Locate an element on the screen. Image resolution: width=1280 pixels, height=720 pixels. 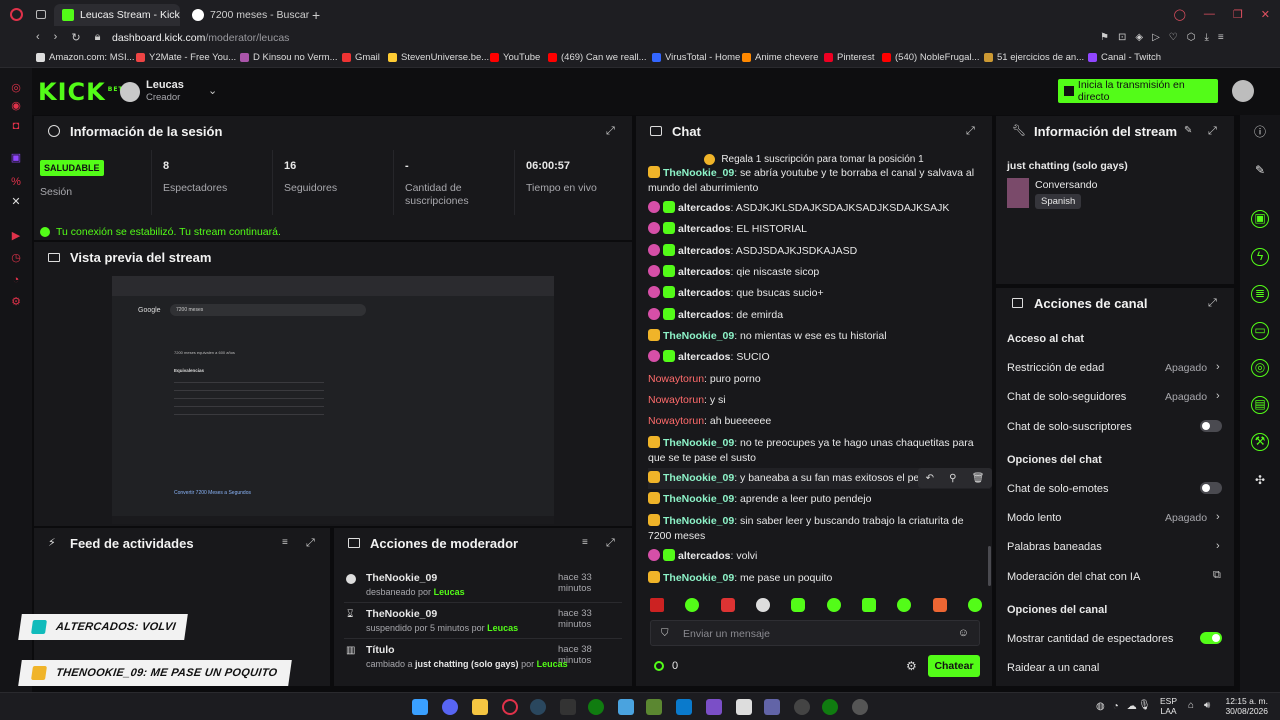
notifications-app-icon is located at coordinates (860, 707).